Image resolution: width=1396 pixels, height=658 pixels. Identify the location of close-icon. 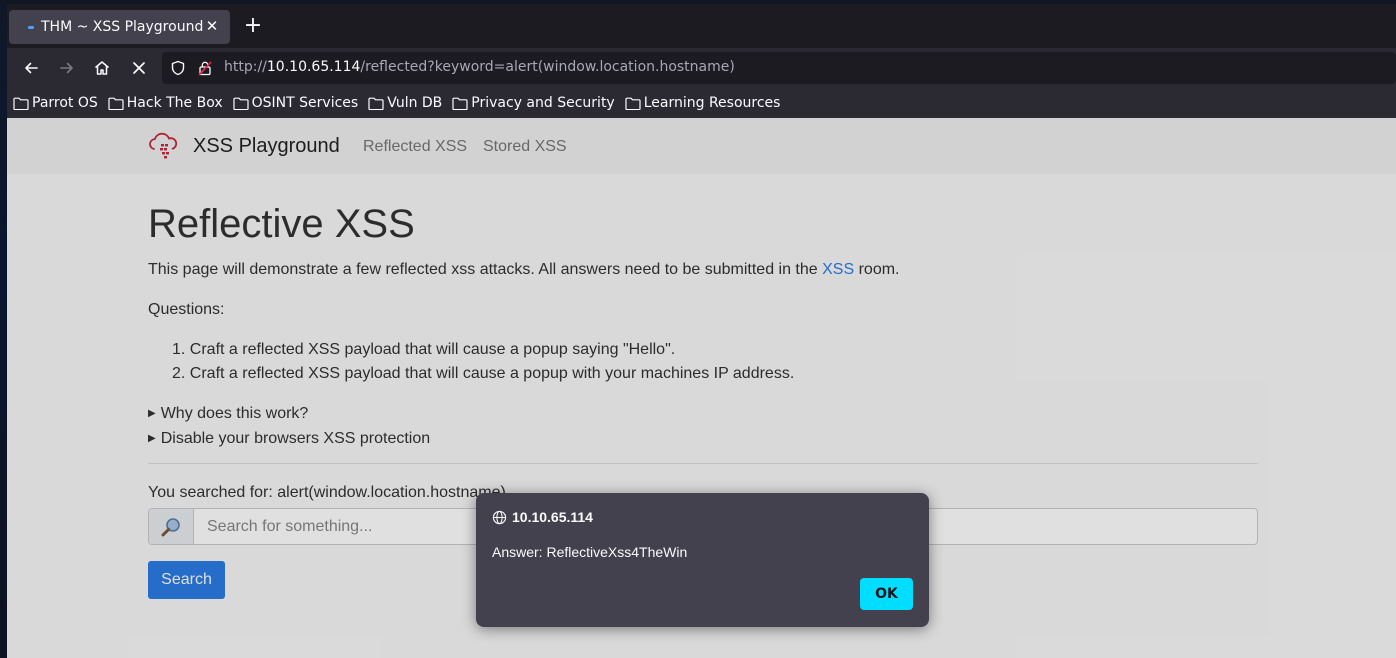
(139, 68).